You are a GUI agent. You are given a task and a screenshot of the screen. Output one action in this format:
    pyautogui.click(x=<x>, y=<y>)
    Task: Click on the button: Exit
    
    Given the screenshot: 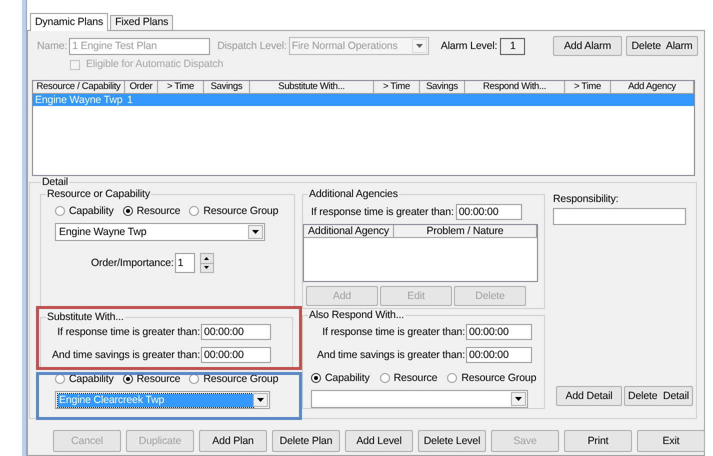 What is the action you would take?
    pyautogui.click(x=671, y=441)
    